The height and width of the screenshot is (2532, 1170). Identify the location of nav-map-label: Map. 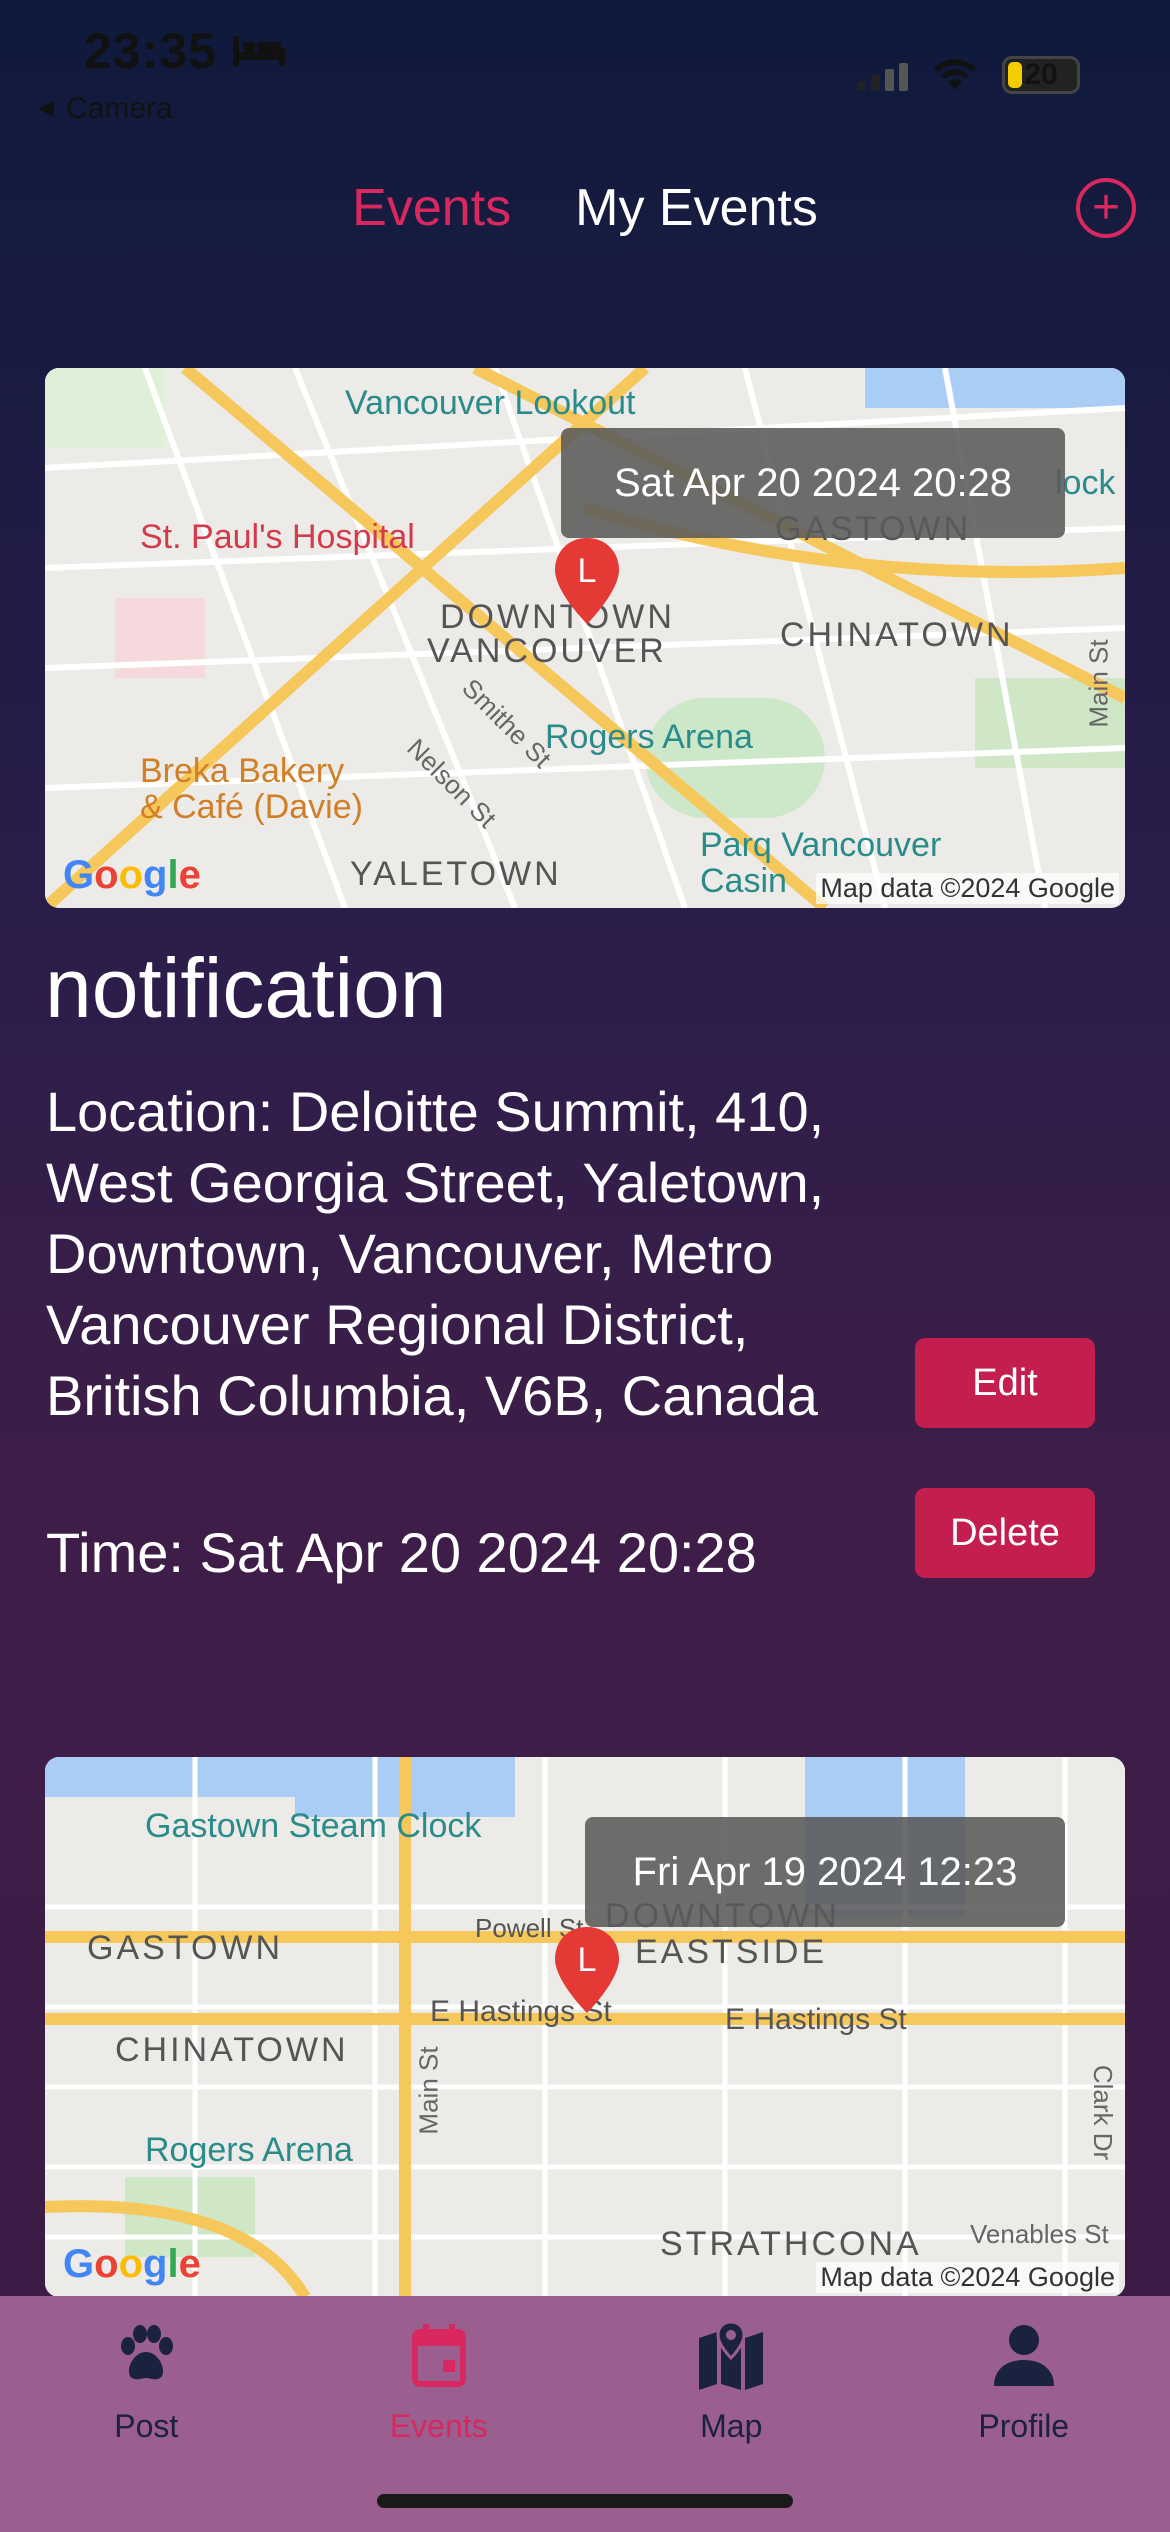
(731, 2426).